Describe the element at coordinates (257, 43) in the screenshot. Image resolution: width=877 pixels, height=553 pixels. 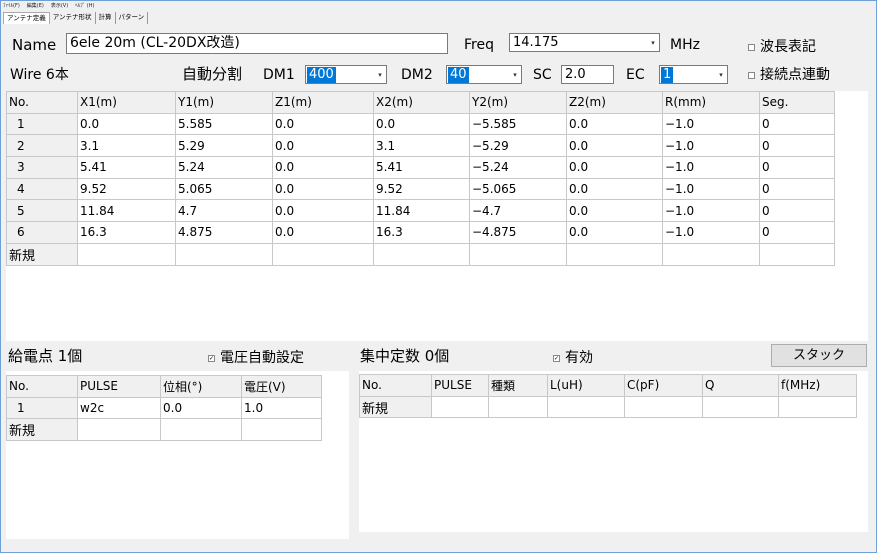
I see `name-input: 6ele 20m (CL-20DX改造)` at that location.